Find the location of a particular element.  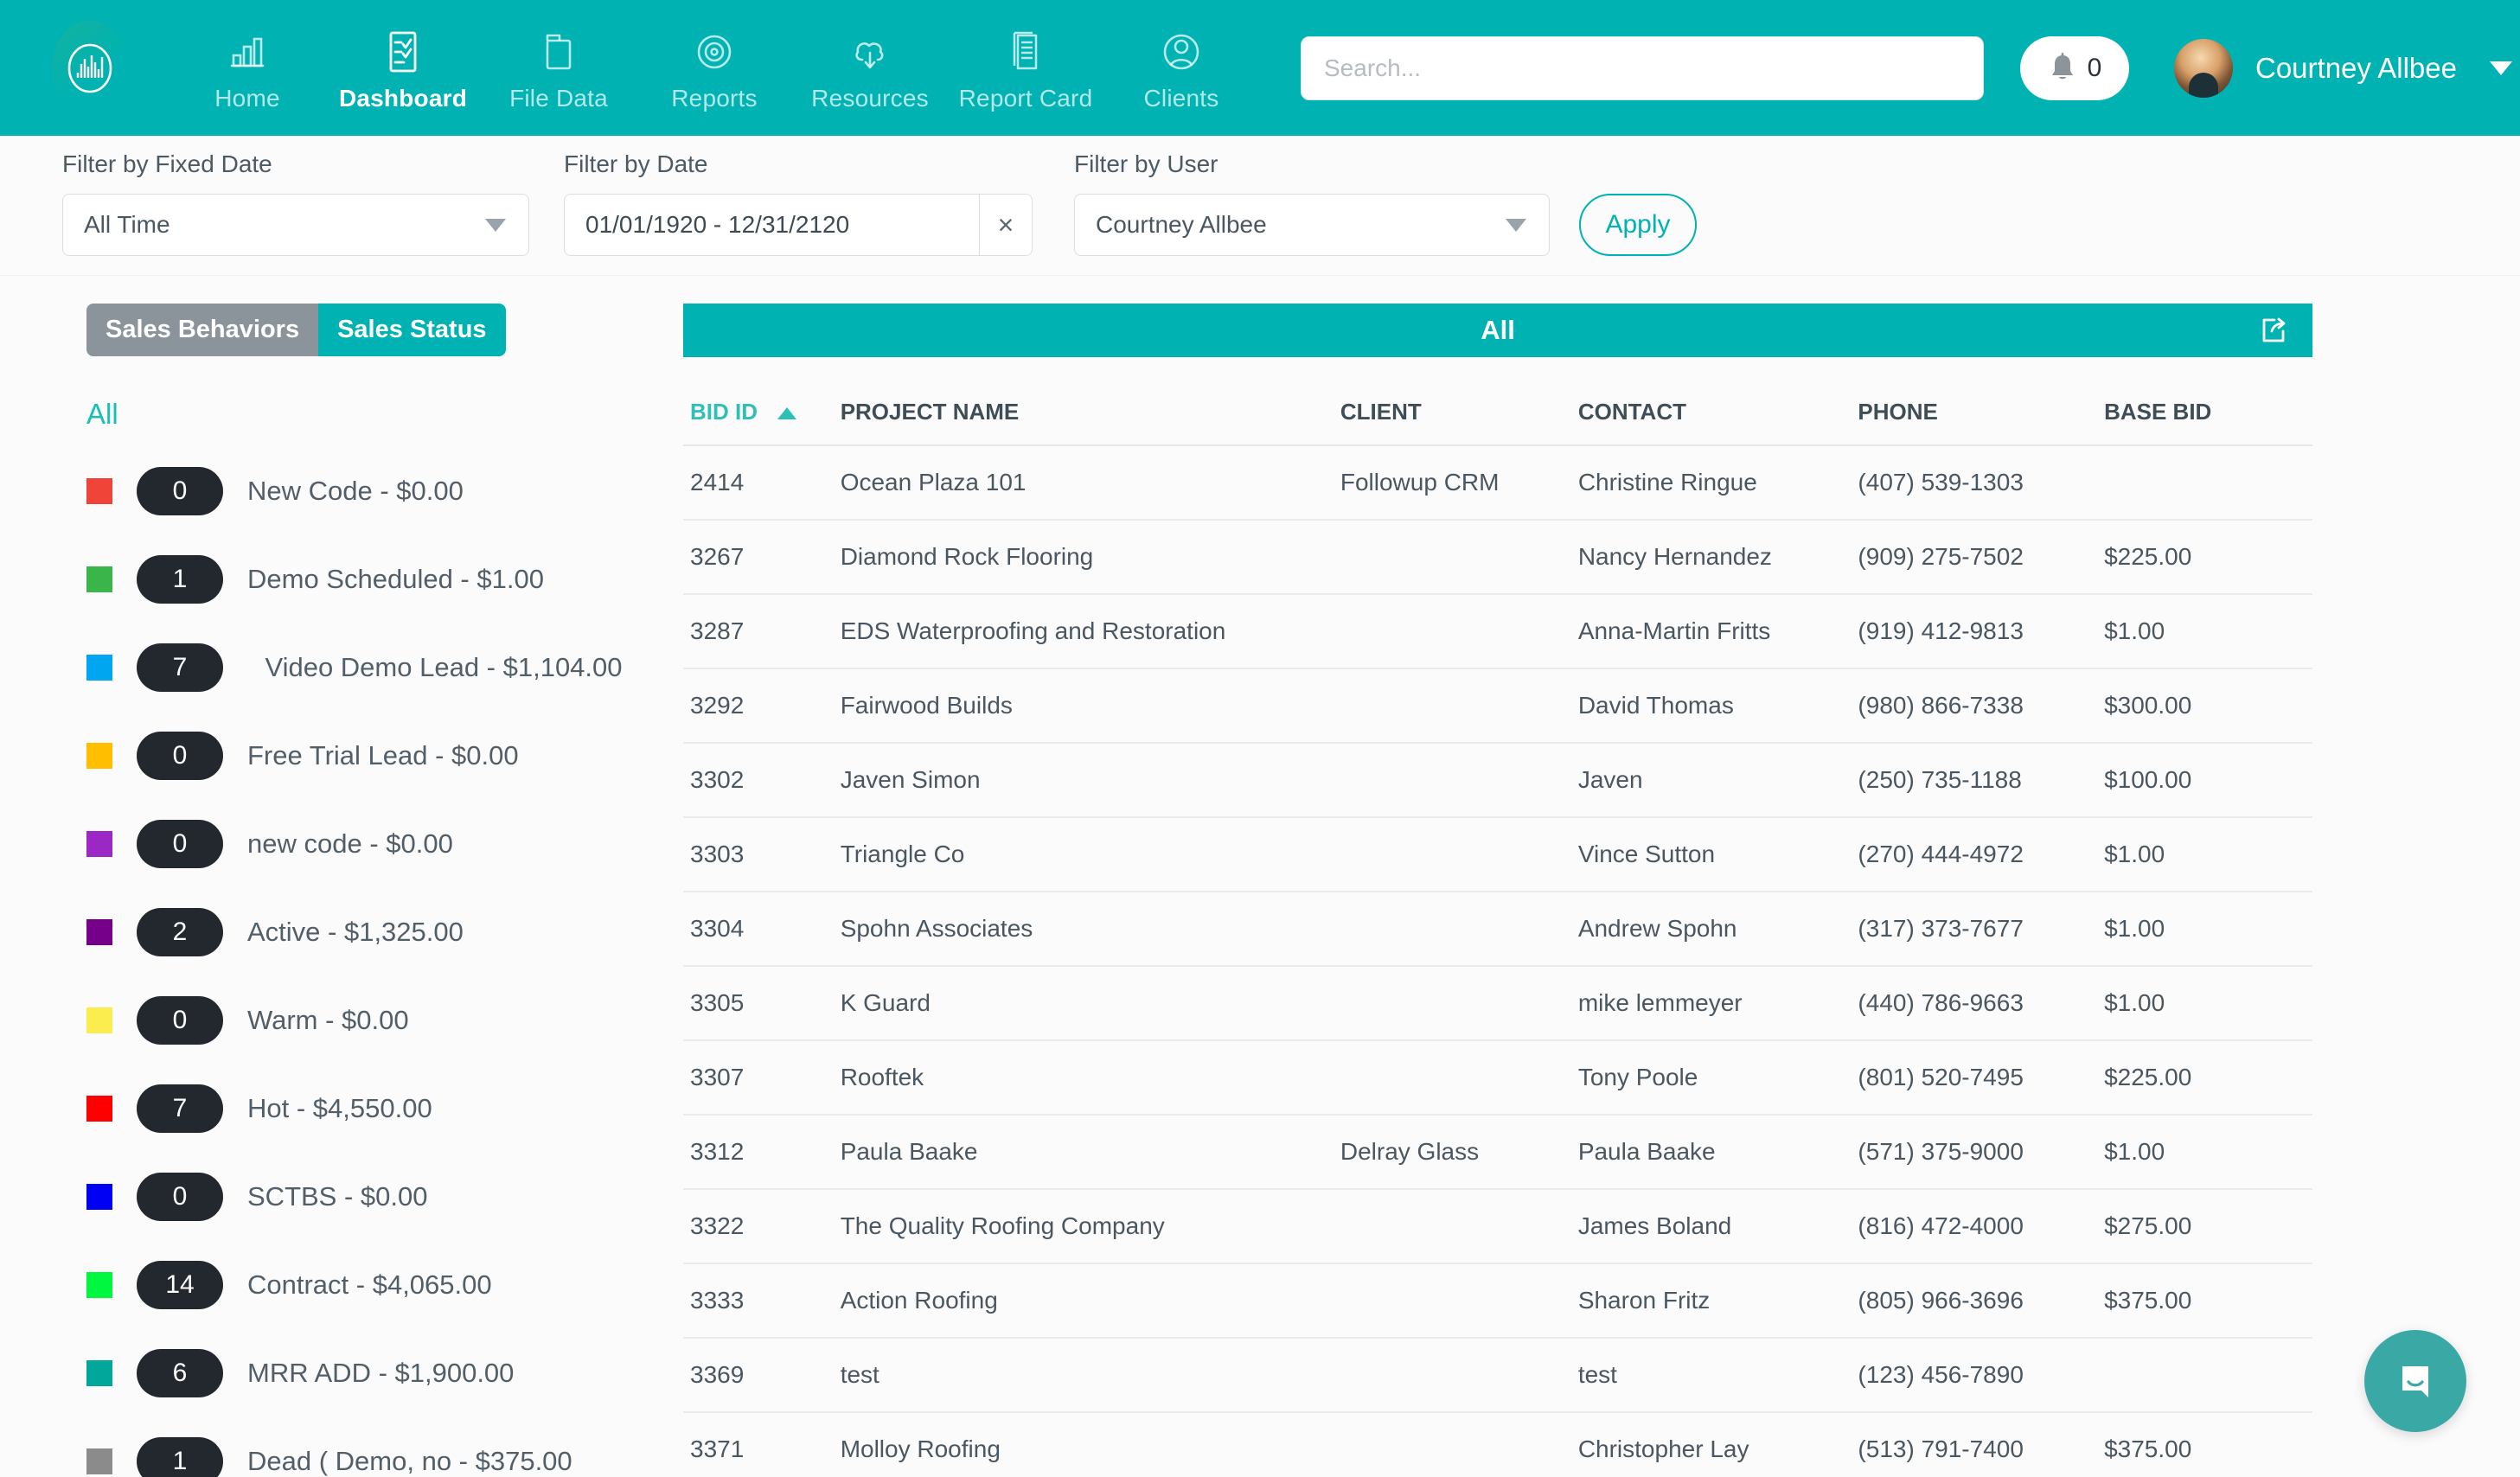

cloud-download-icon is located at coordinates (870, 52).